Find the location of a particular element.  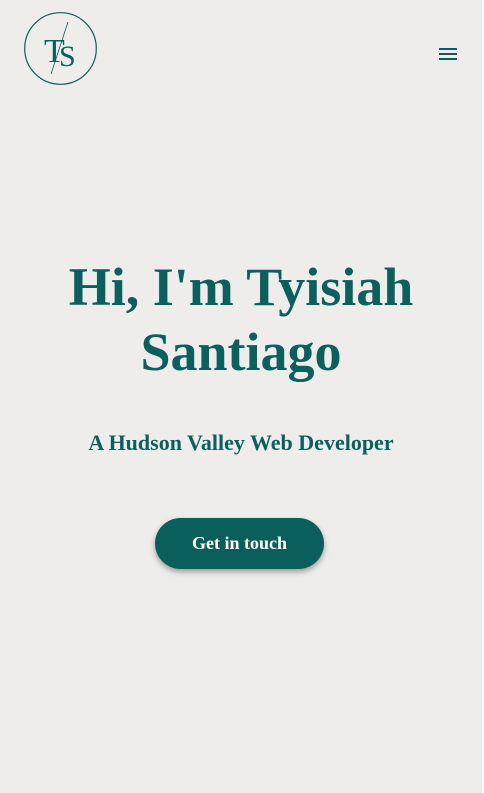

hamburger-menu-icon-bar-middle is located at coordinates (448, 54).